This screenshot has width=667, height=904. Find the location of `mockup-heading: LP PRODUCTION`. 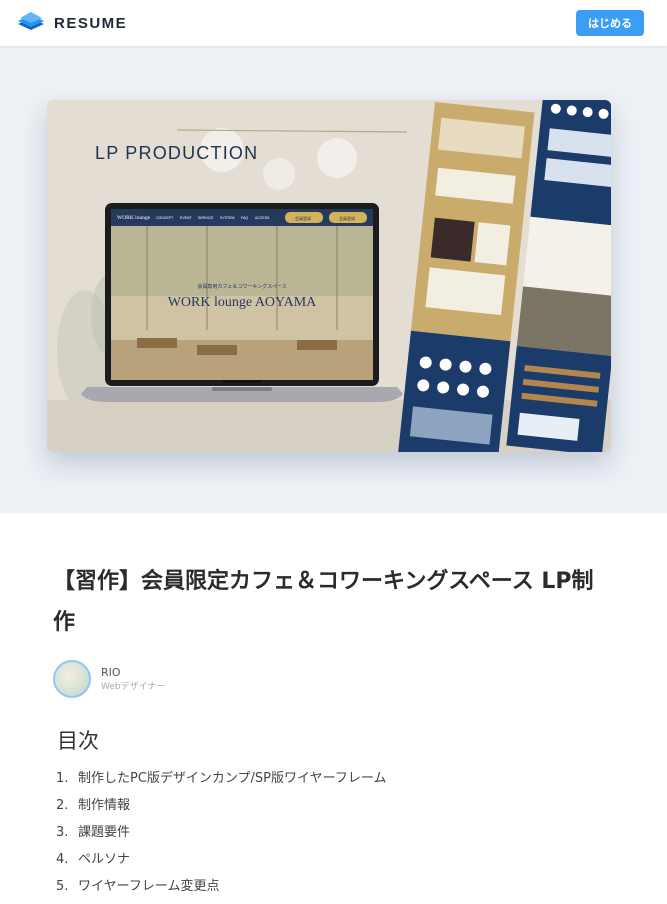

mockup-heading: LP PRODUCTION is located at coordinates (176, 153).